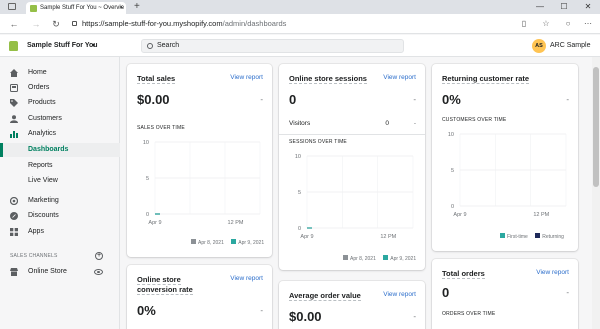 Image resolution: width=600 pixels, height=329 pixels. What do you see at coordinates (588, 7) in the screenshot?
I see `window-close-icon: ✕` at bounding box center [588, 7].